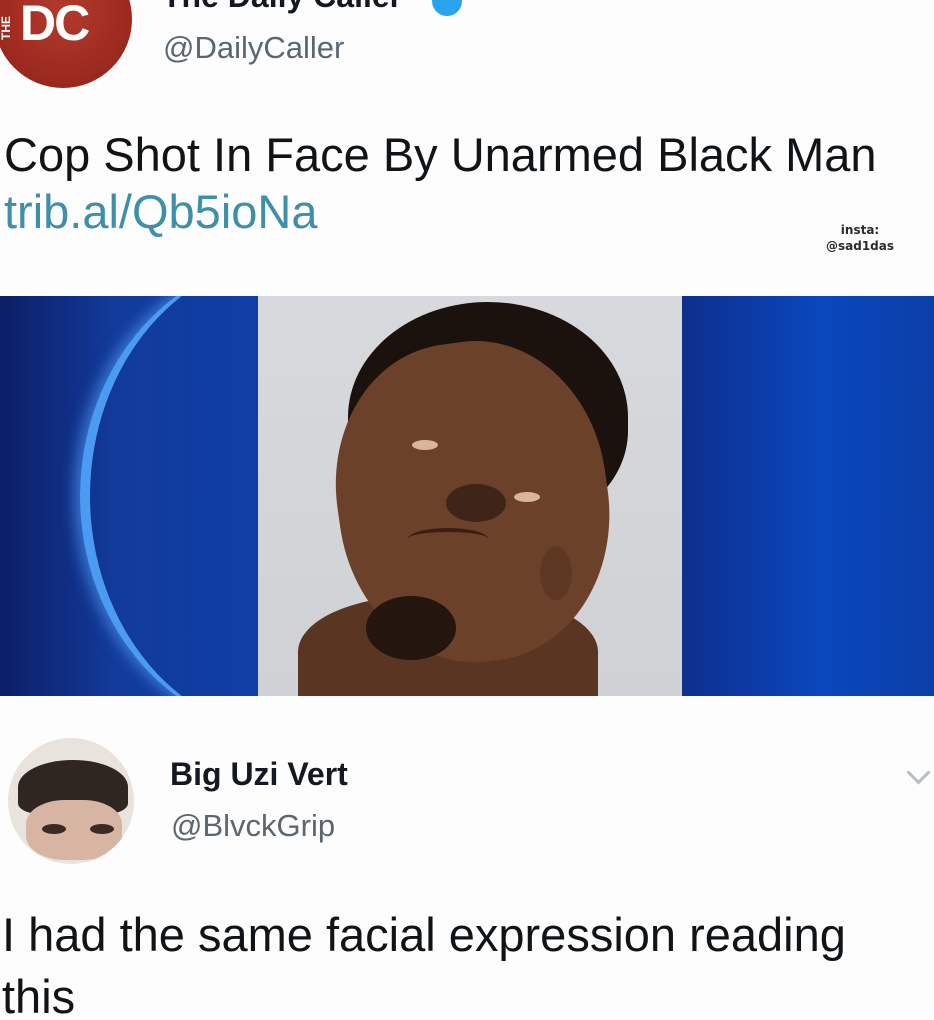  I want to click on photo-nose, so click(476, 503).